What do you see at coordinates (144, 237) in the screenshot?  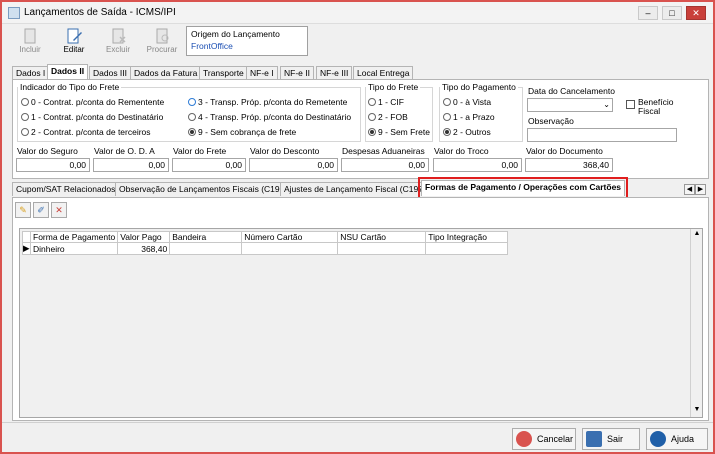 I see `col-valor-pago: Valor Pago` at bounding box center [144, 237].